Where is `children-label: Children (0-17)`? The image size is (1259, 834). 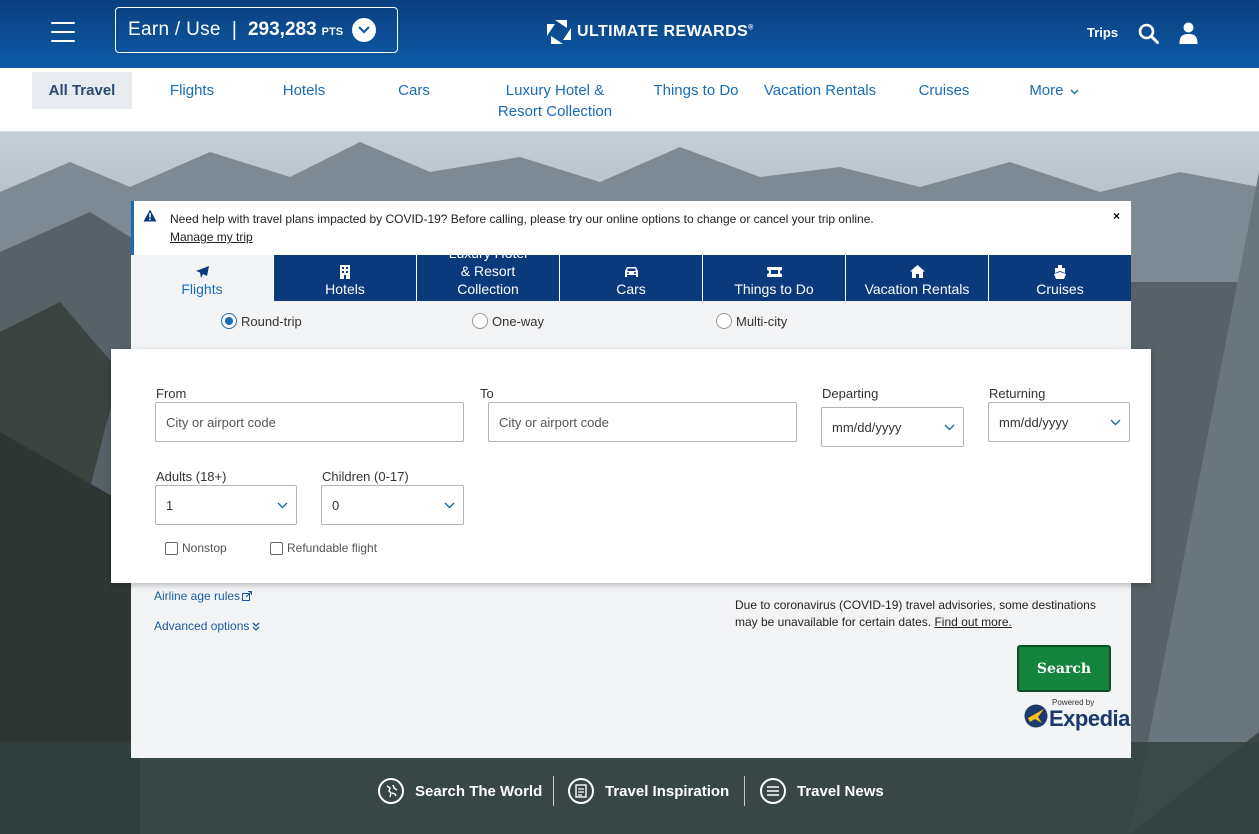
children-label: Children (0-17) is located at coordinates (365, 476).